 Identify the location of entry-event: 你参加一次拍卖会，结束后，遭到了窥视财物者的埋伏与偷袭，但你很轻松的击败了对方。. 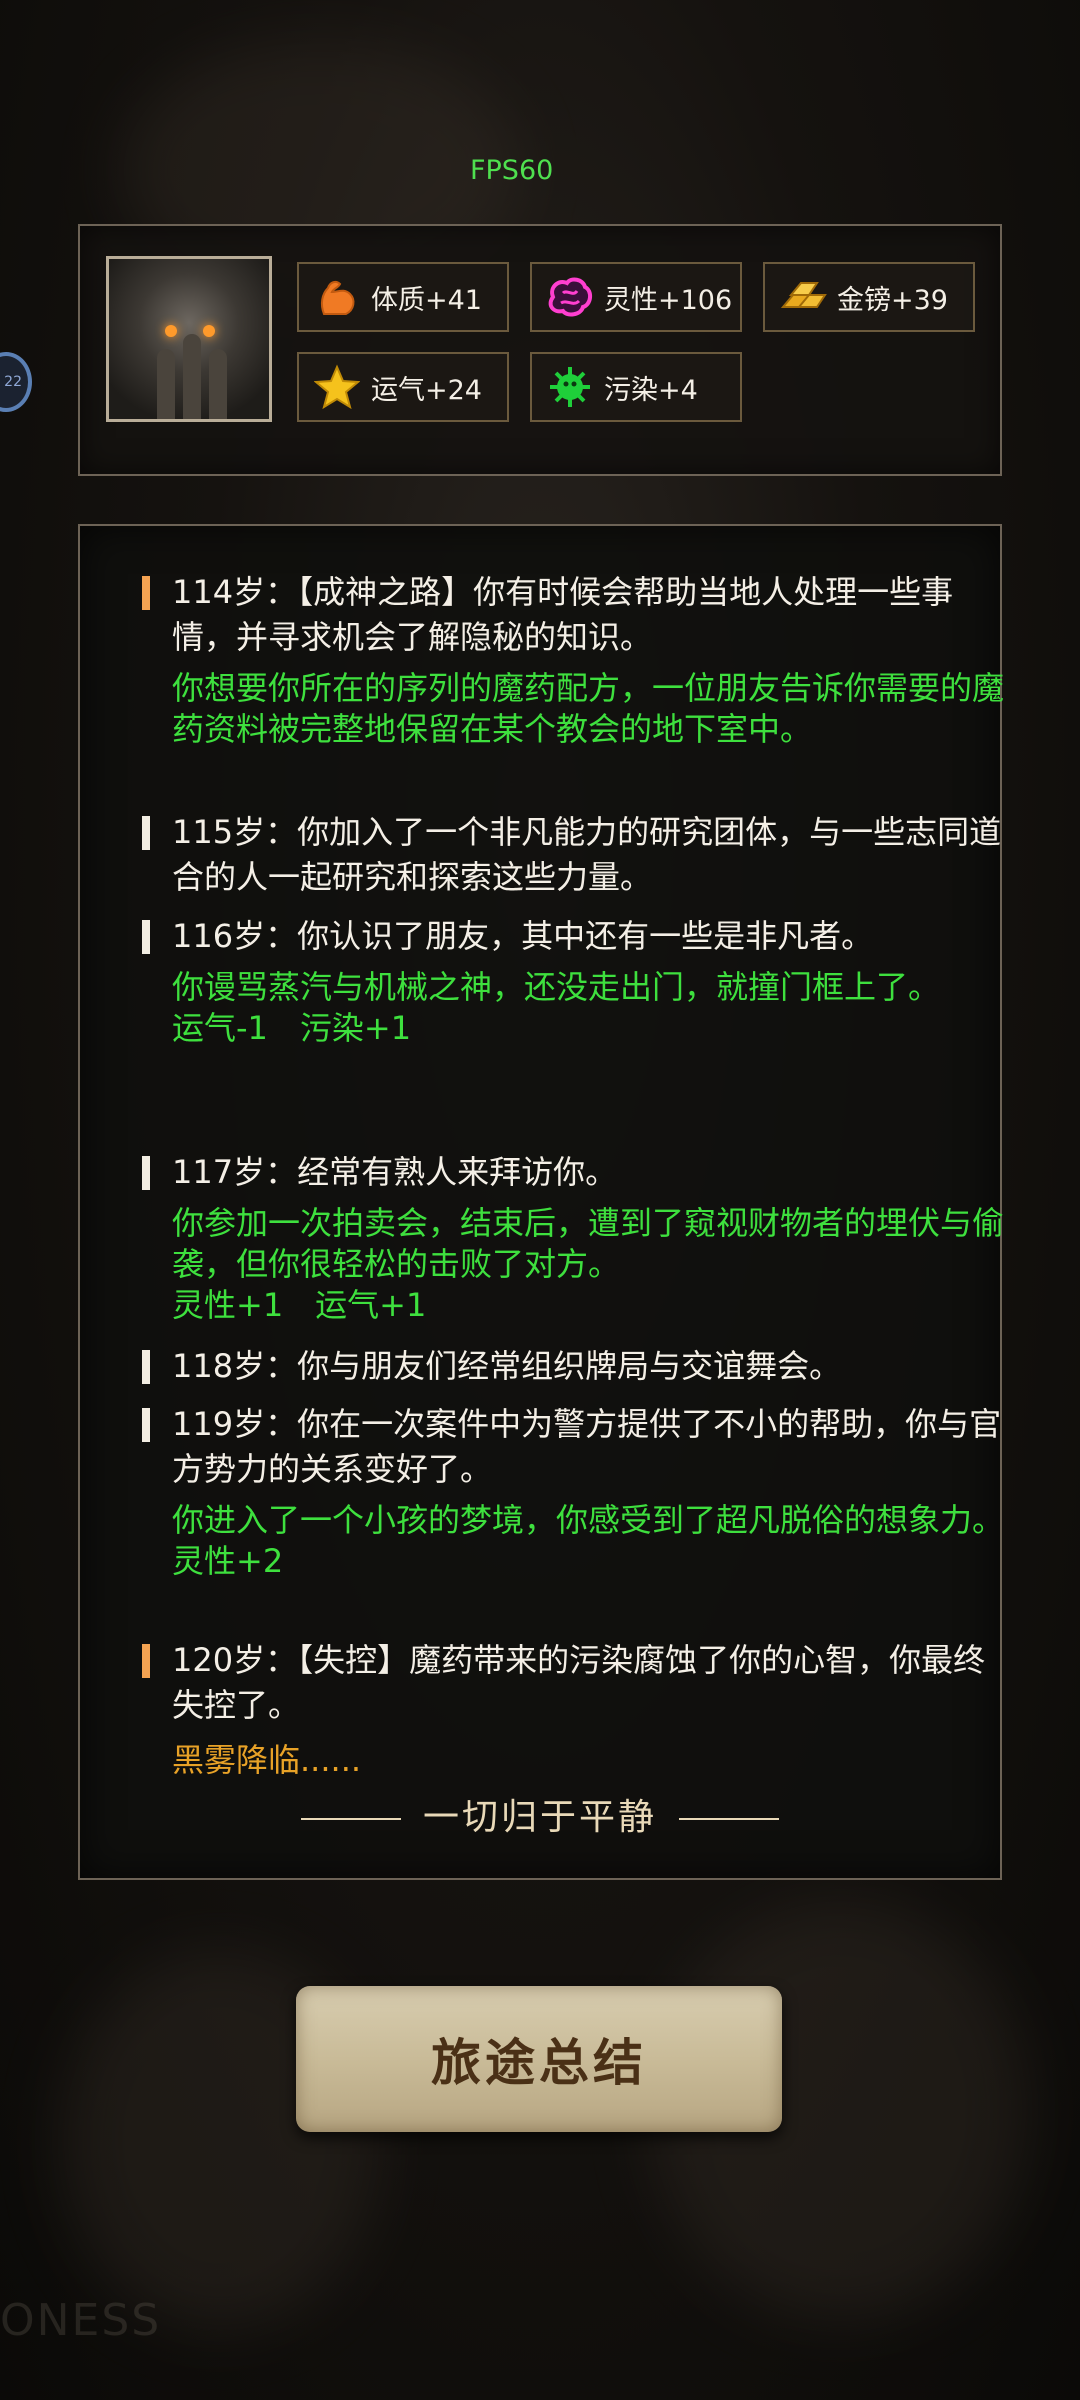
(588, 1243).